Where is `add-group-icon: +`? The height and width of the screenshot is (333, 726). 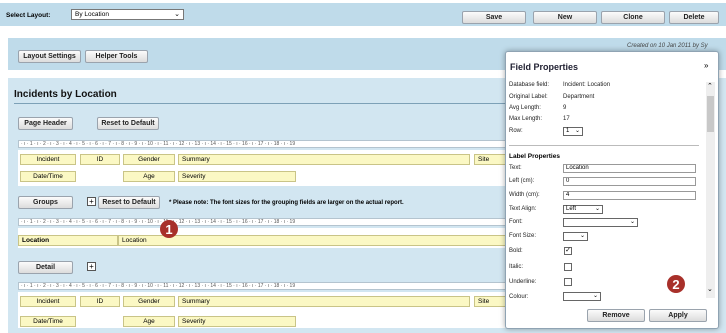
add-group-icon: + is located at coordinates (91, 201).